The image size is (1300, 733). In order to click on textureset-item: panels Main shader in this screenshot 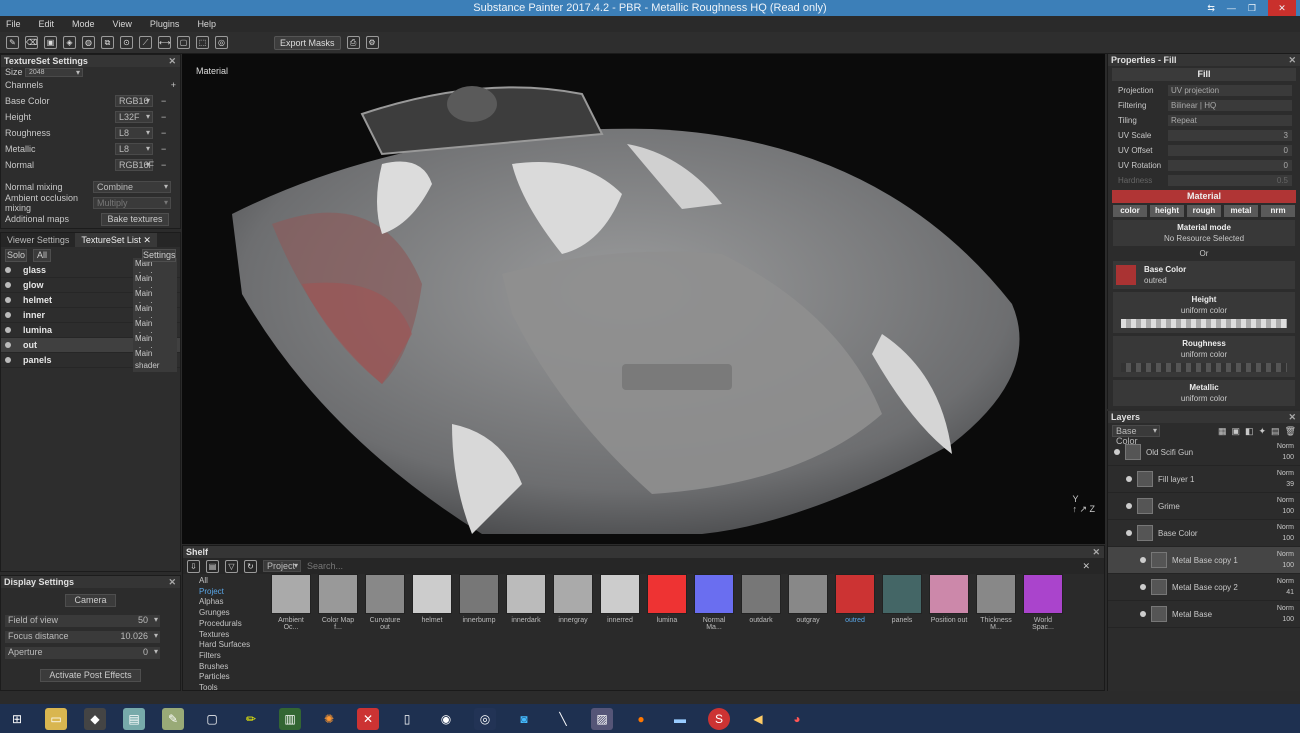, I will do `click(90, 360)`.